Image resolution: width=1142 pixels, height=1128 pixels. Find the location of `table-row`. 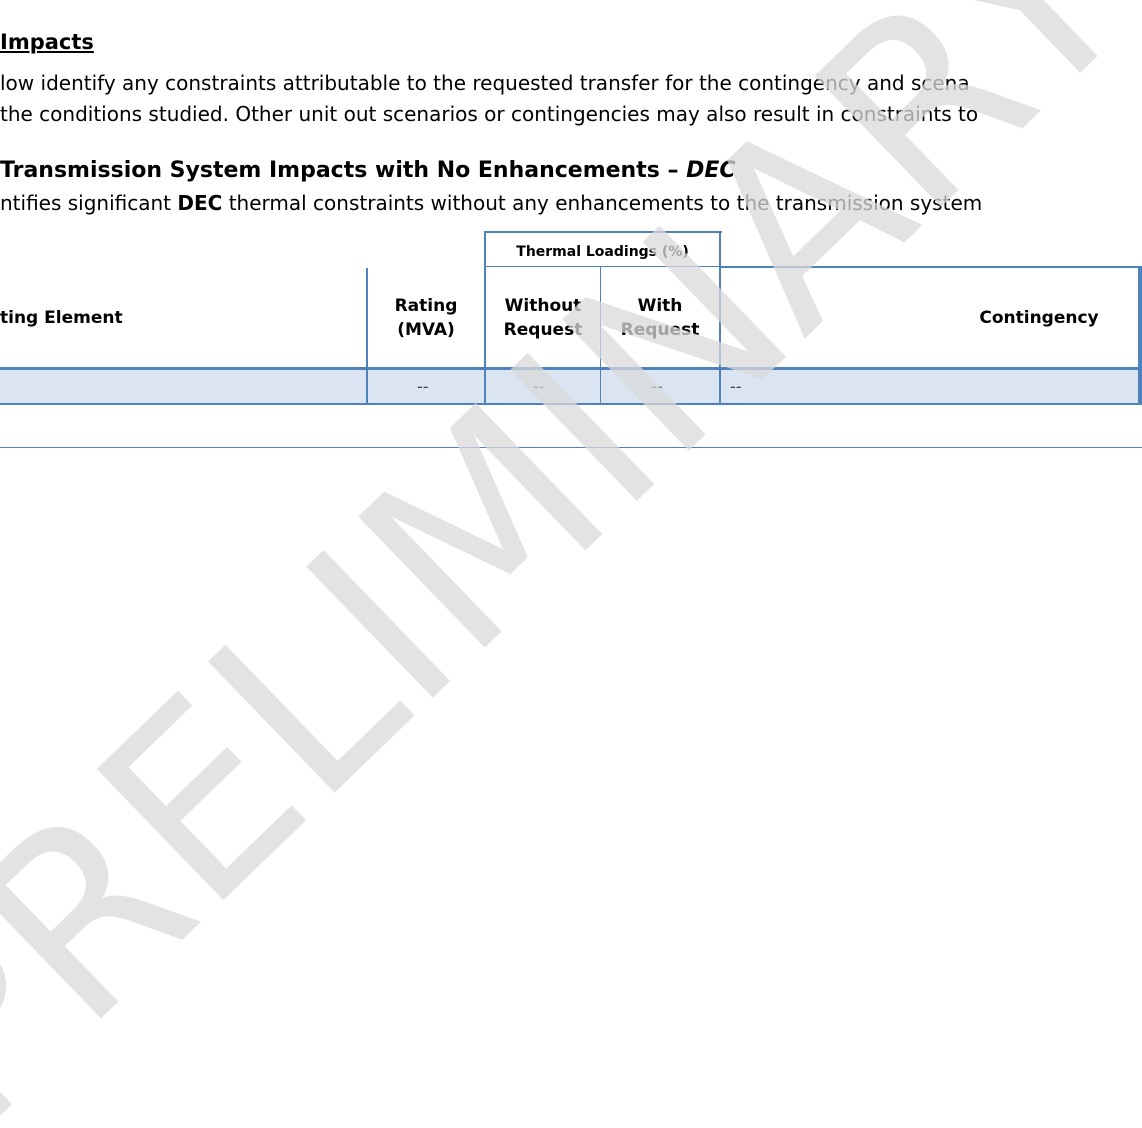

table-row is located at coordinates (571, 386).